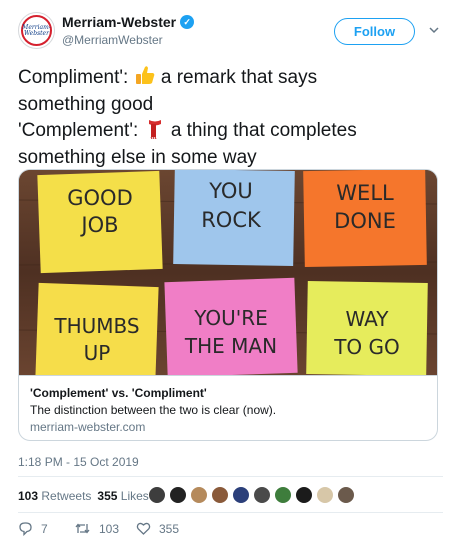 The image size is (461, 547). I want to click on sticky-note-thumbs-up: THUMBS UP, so click(97, 332).